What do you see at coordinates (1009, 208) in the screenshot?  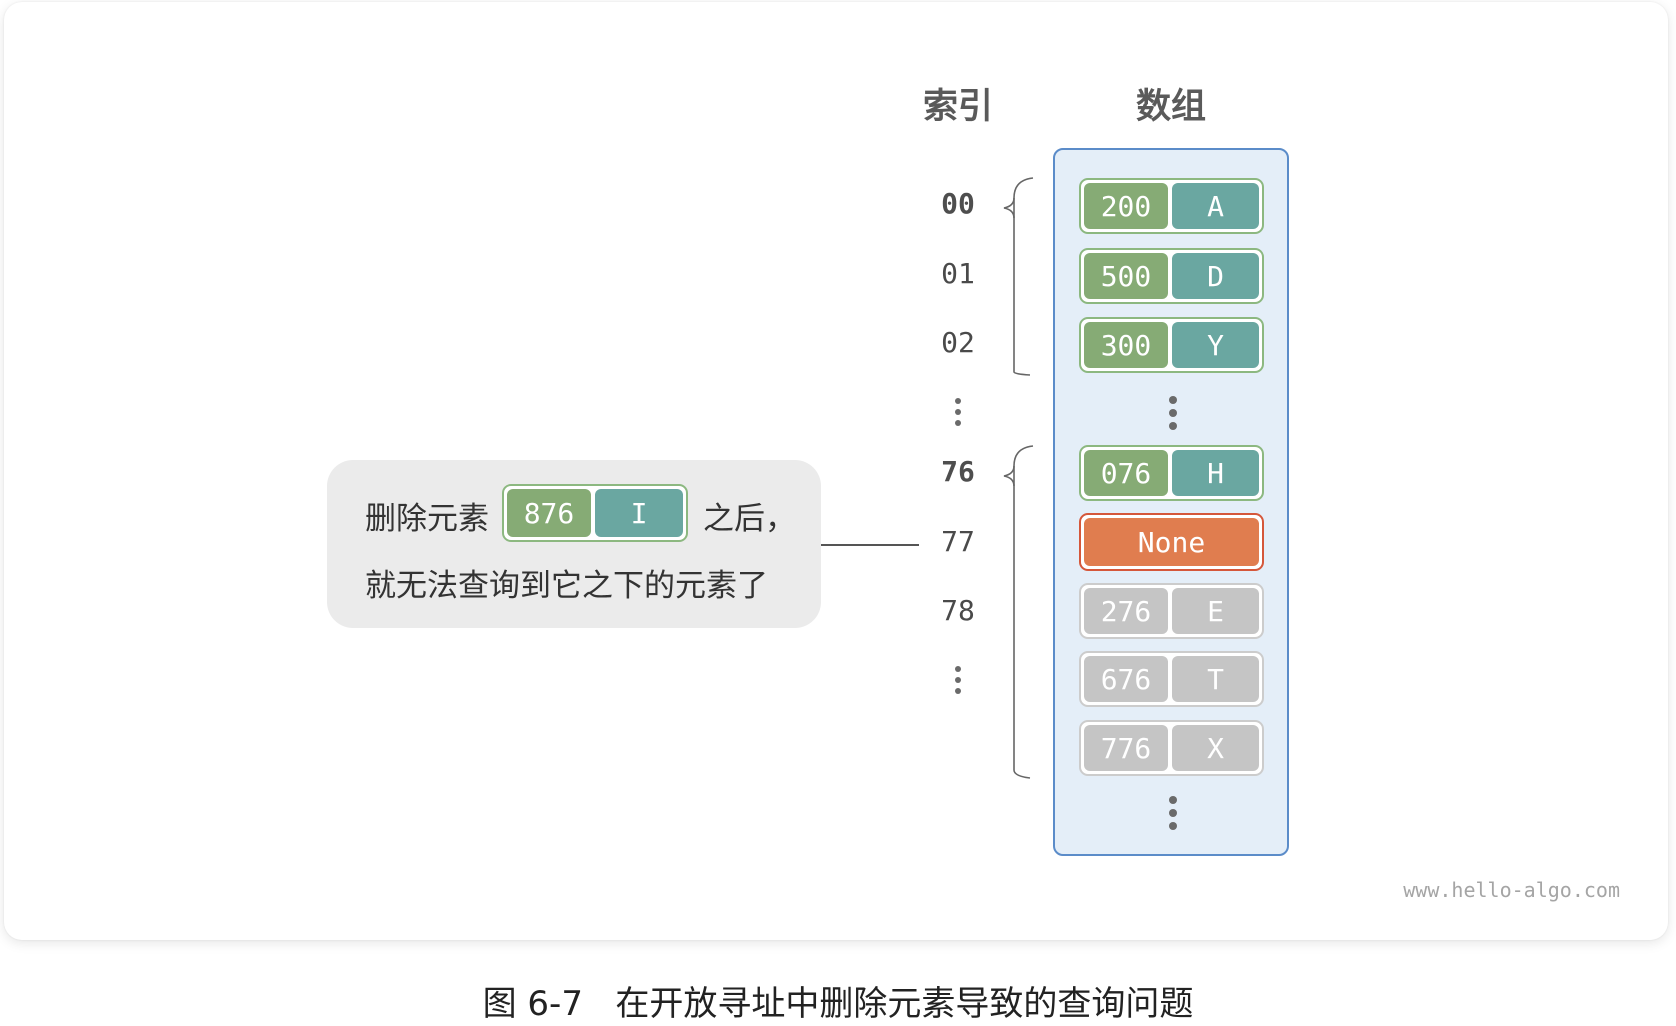 I see `brace-upper-tip` at bounding box center [1009, 208].